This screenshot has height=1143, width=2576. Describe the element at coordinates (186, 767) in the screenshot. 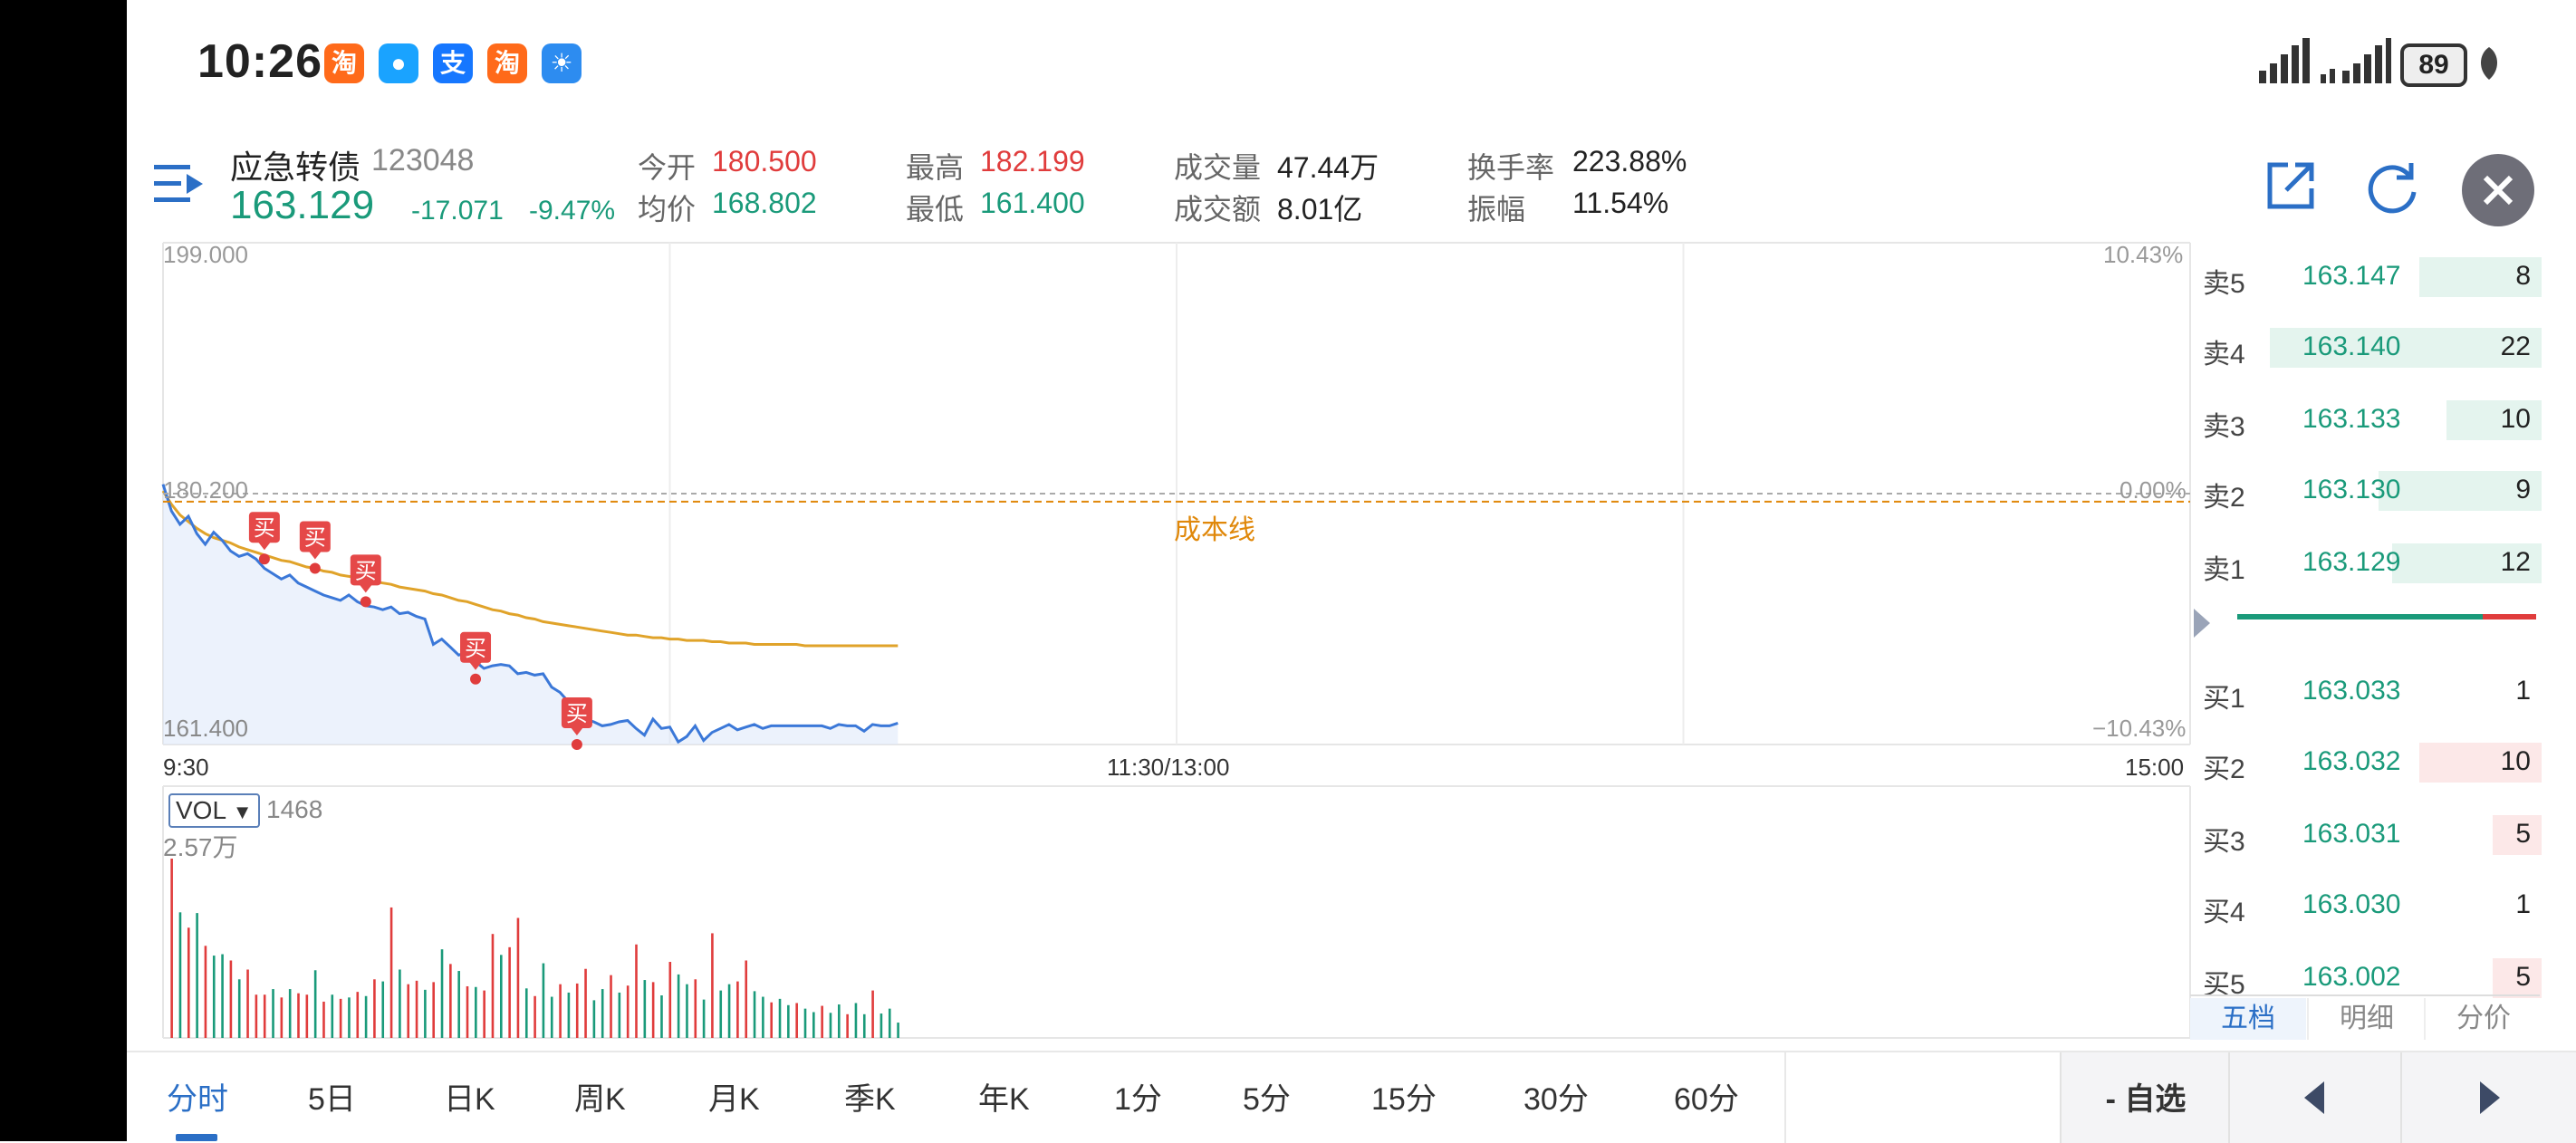

I see `time-label-start: 9:30` at that location.